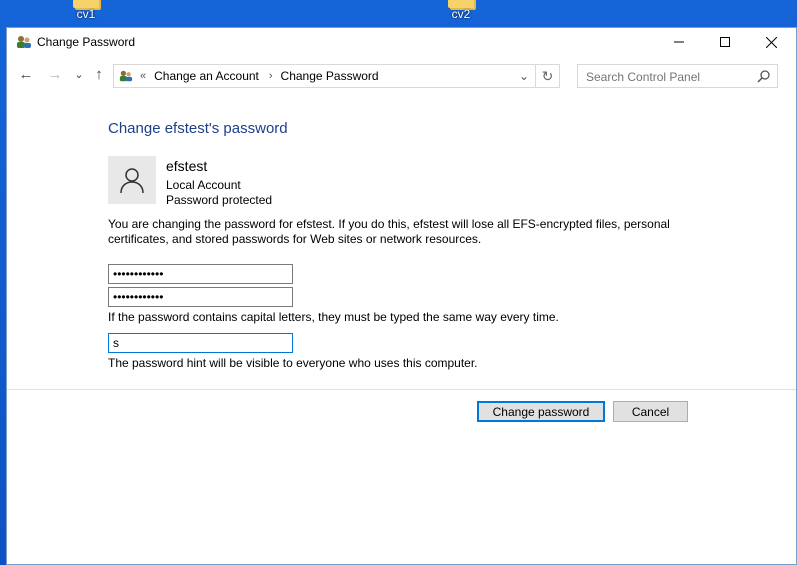 The width and height of the screenshot is (797, 565). What do you see at coordinates (666, 77) in the screenshot?
I see `search-input` at bounding box center [666, 77].